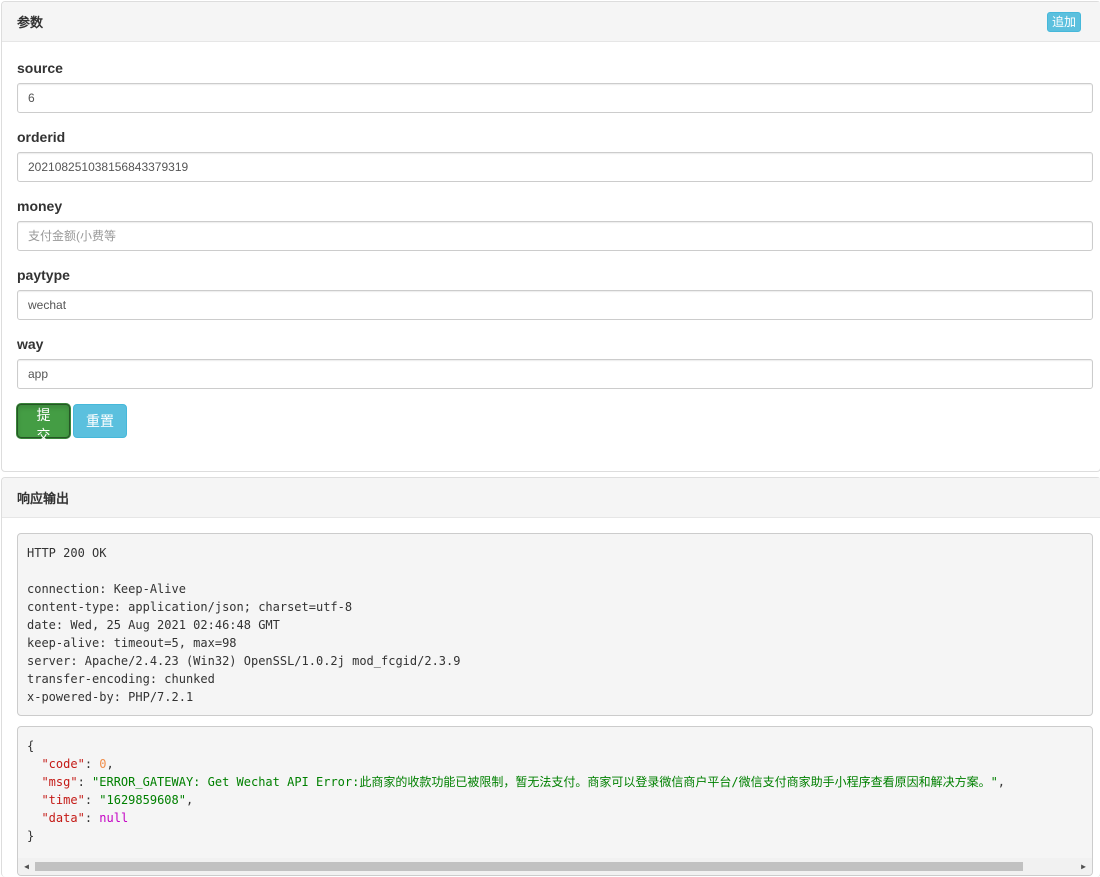  Describe the element at coordinates (31, 836) in the screenshot. I see `json-close-brace: }` at that location.